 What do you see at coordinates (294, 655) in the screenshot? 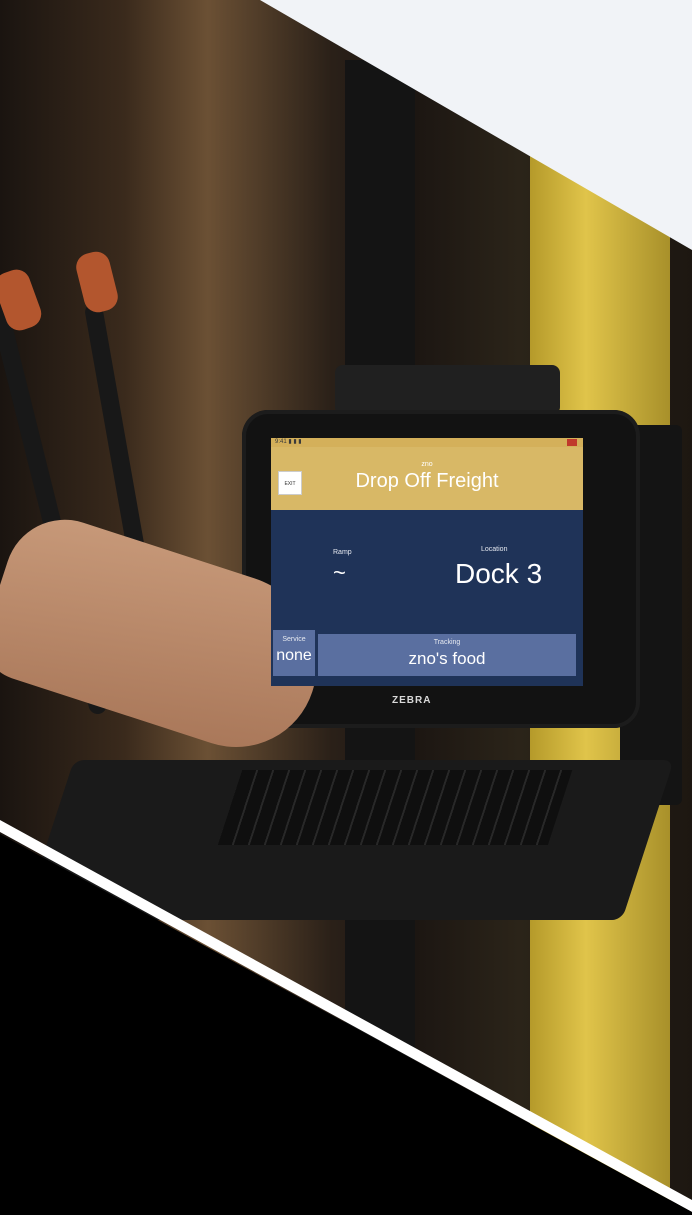
I see `service-value: none` at bounding box center [294, 655].